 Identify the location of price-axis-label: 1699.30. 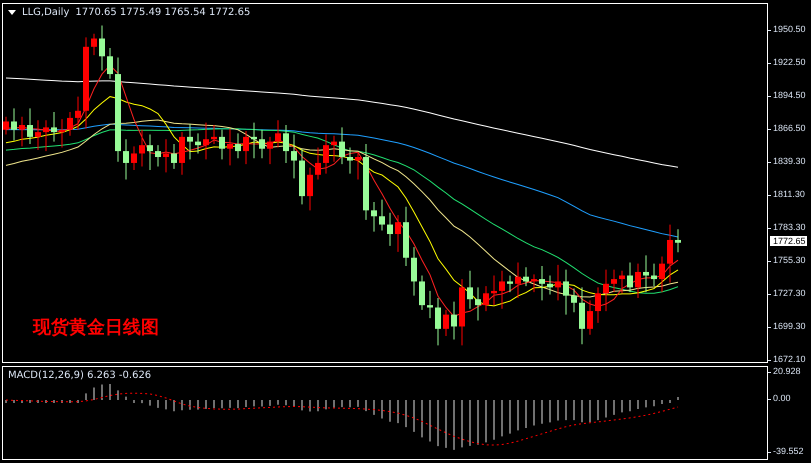
(787, 326).